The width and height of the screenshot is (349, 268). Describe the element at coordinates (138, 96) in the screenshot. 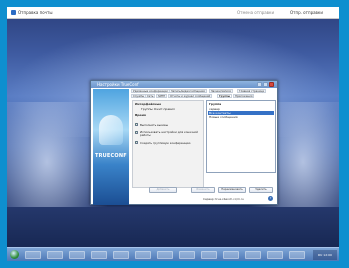

I see `tab-services: Службы` at that location.